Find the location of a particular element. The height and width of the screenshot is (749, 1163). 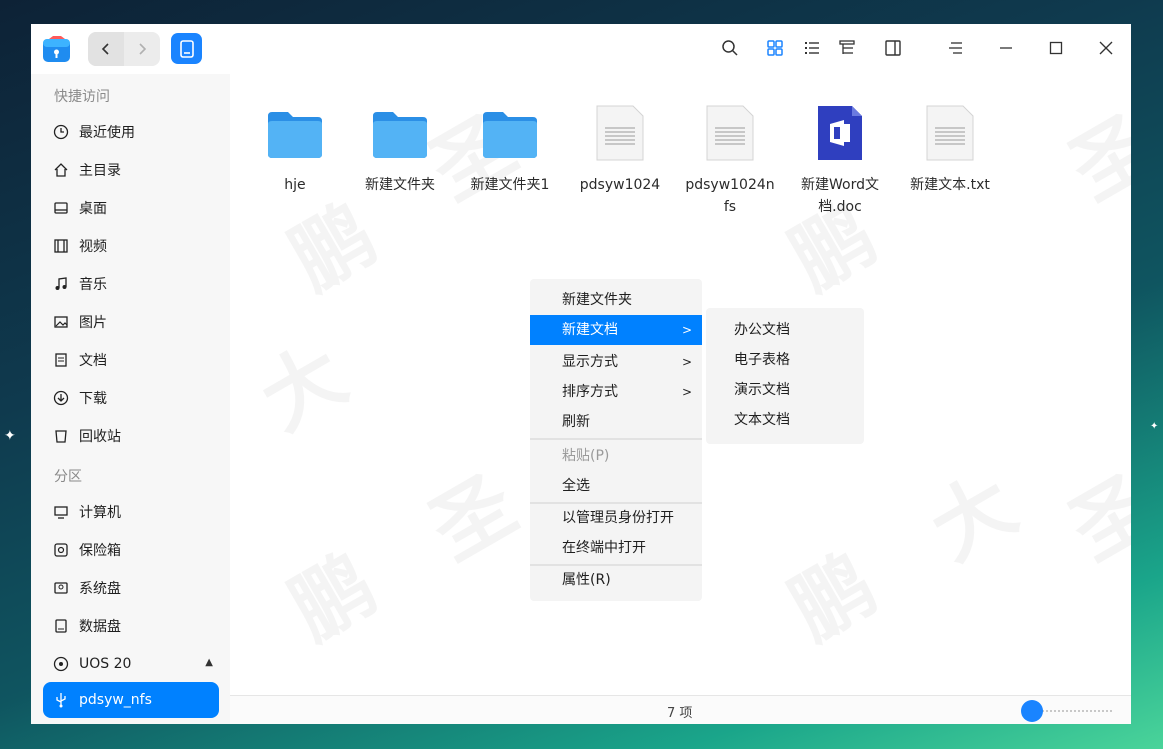

tree-icon is located at coordinates (847, 47).